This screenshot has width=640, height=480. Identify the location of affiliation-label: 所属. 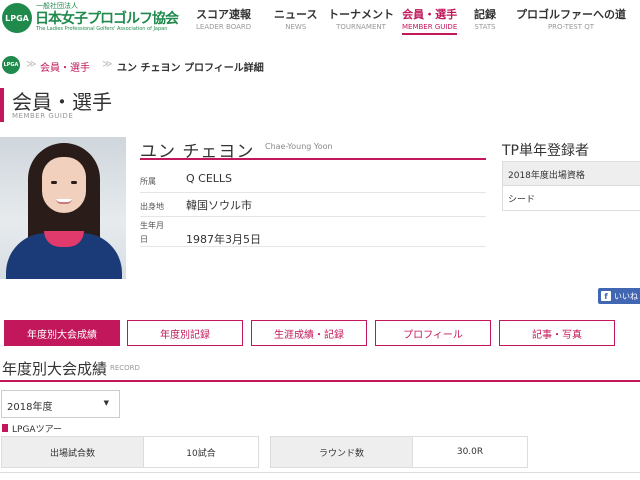
(148, 181).